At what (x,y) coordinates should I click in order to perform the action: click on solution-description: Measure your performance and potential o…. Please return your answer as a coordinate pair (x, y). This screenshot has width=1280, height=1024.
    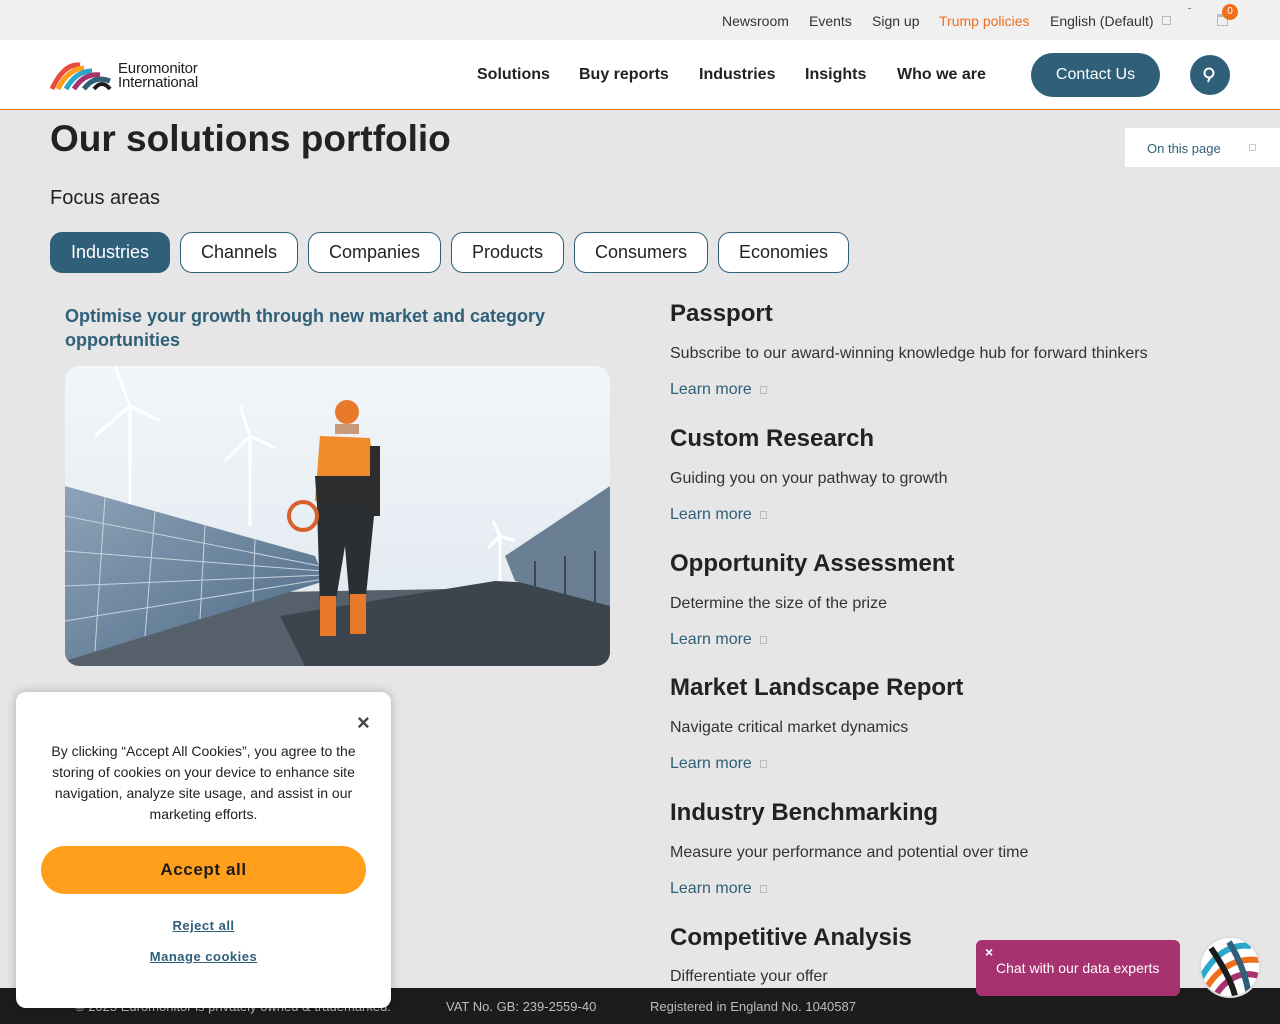
    Looking at the image, I should click on (849, 852).